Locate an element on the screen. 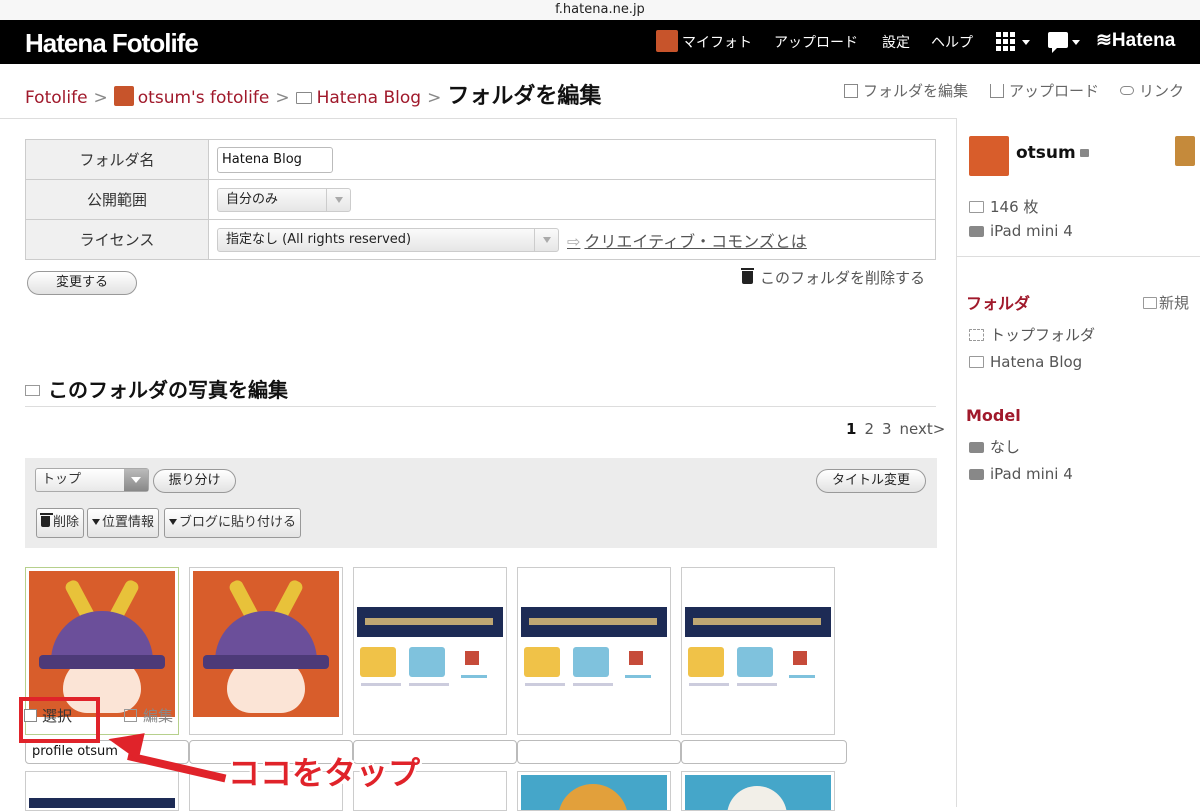  highlight-box is located at coordinates (59, 720).